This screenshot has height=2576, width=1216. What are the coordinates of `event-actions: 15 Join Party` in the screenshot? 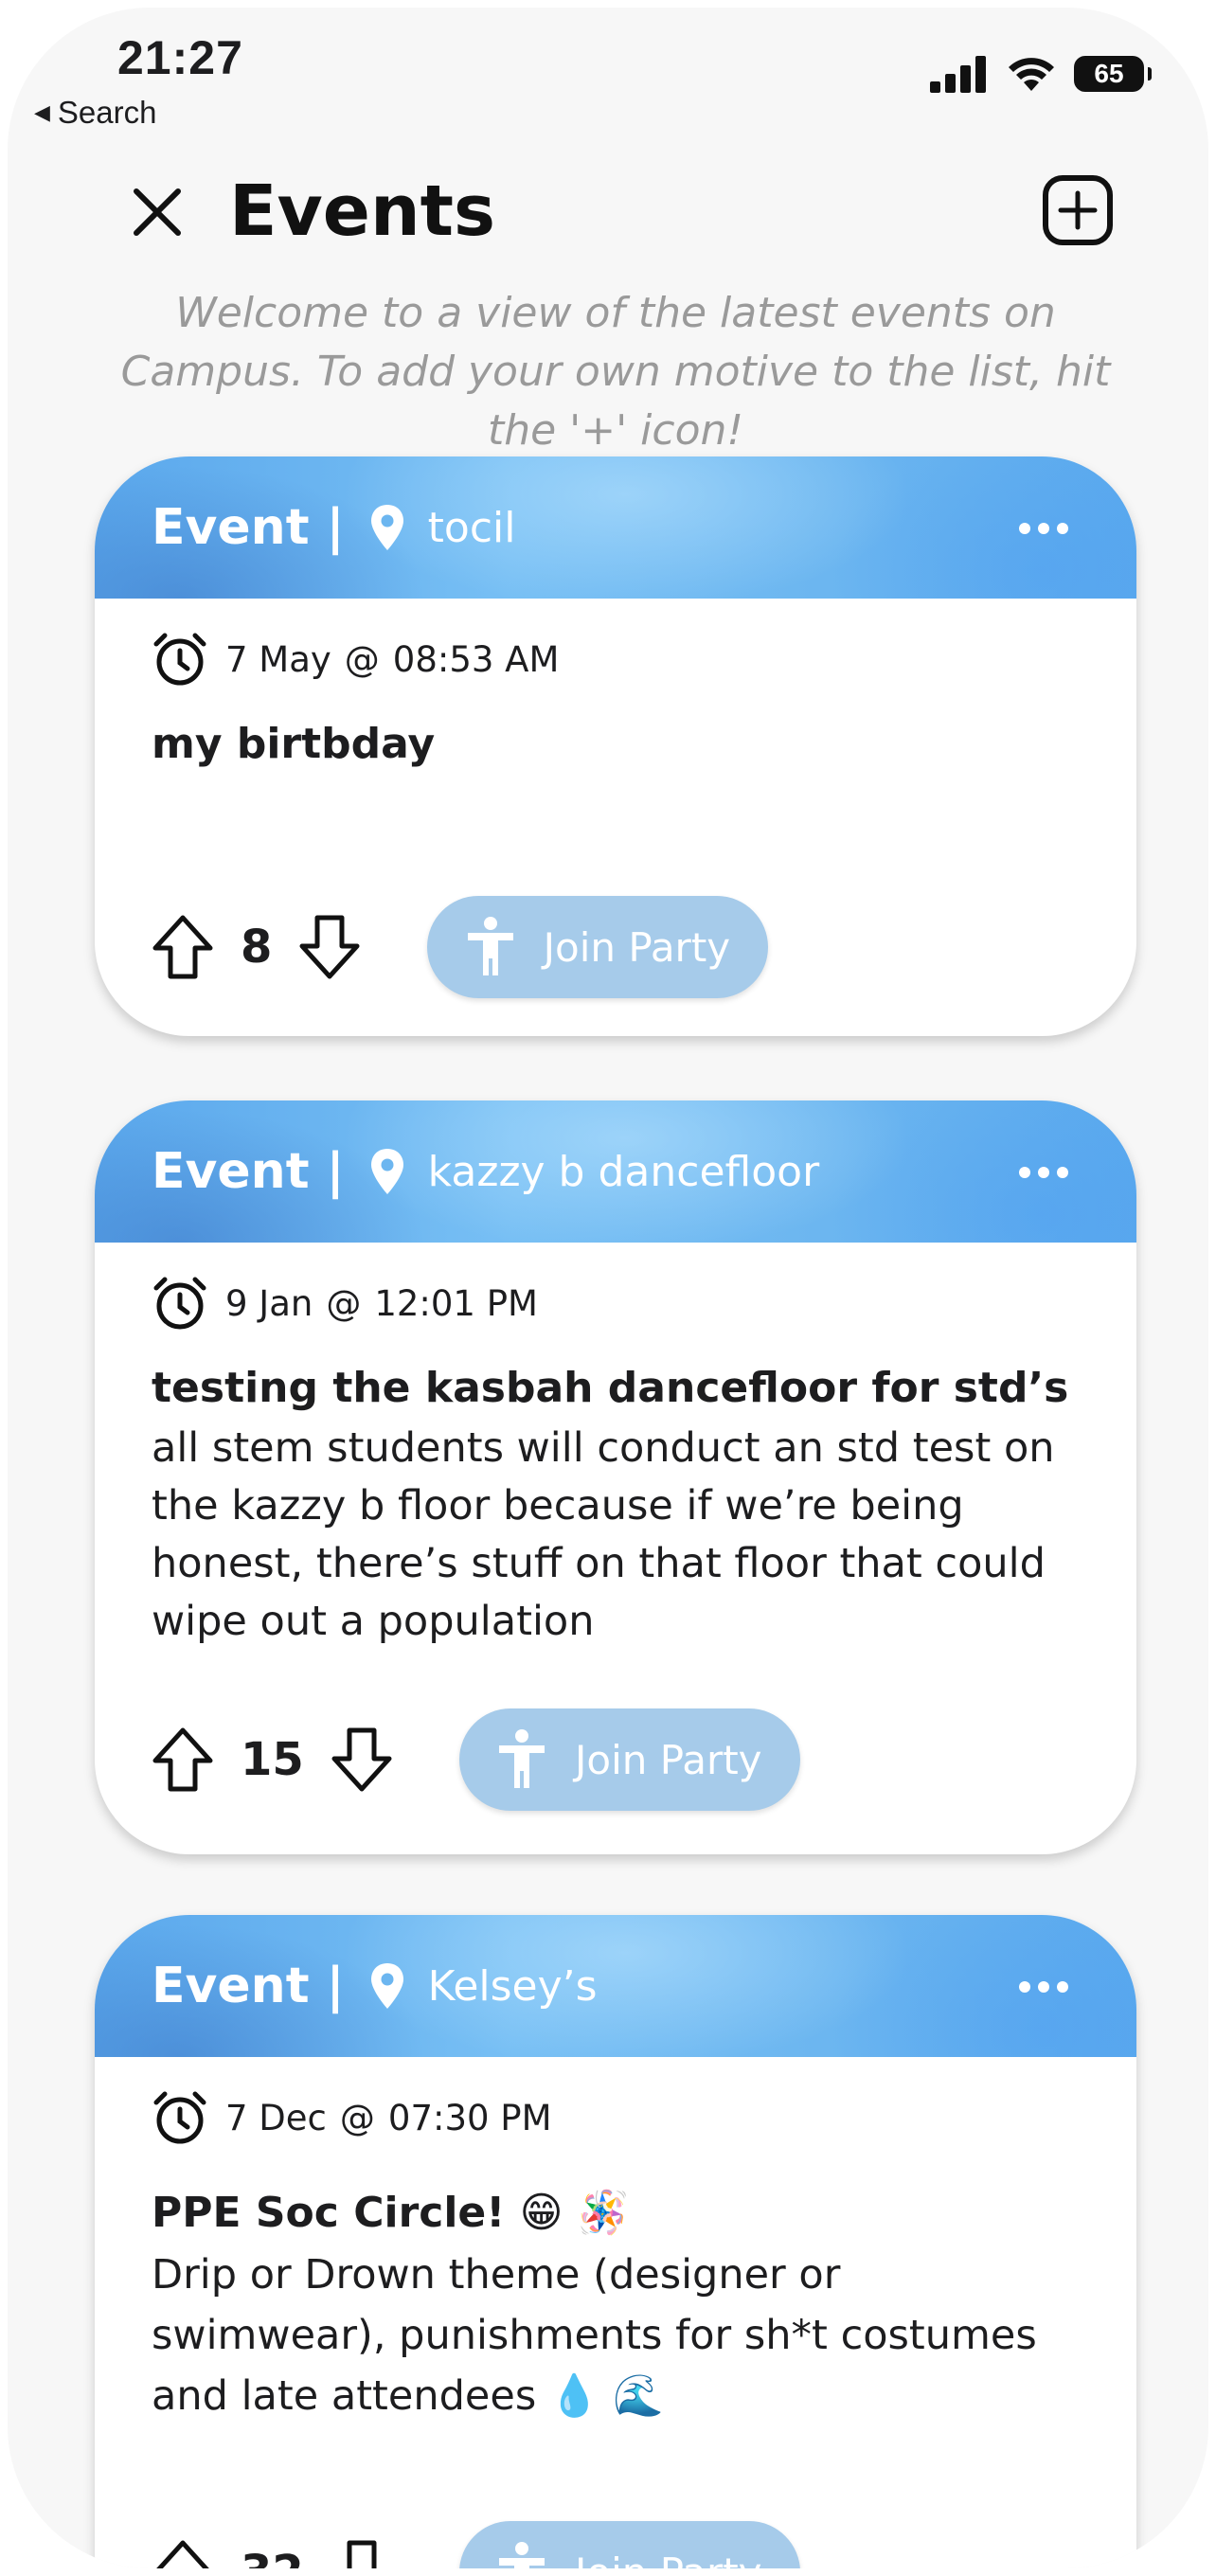 It's located at (476, 1759).